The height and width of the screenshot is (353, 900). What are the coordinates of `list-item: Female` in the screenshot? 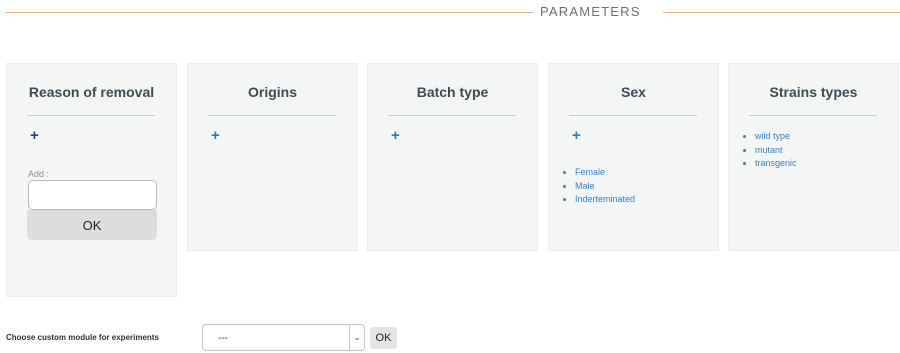 It's located at (605, 173).